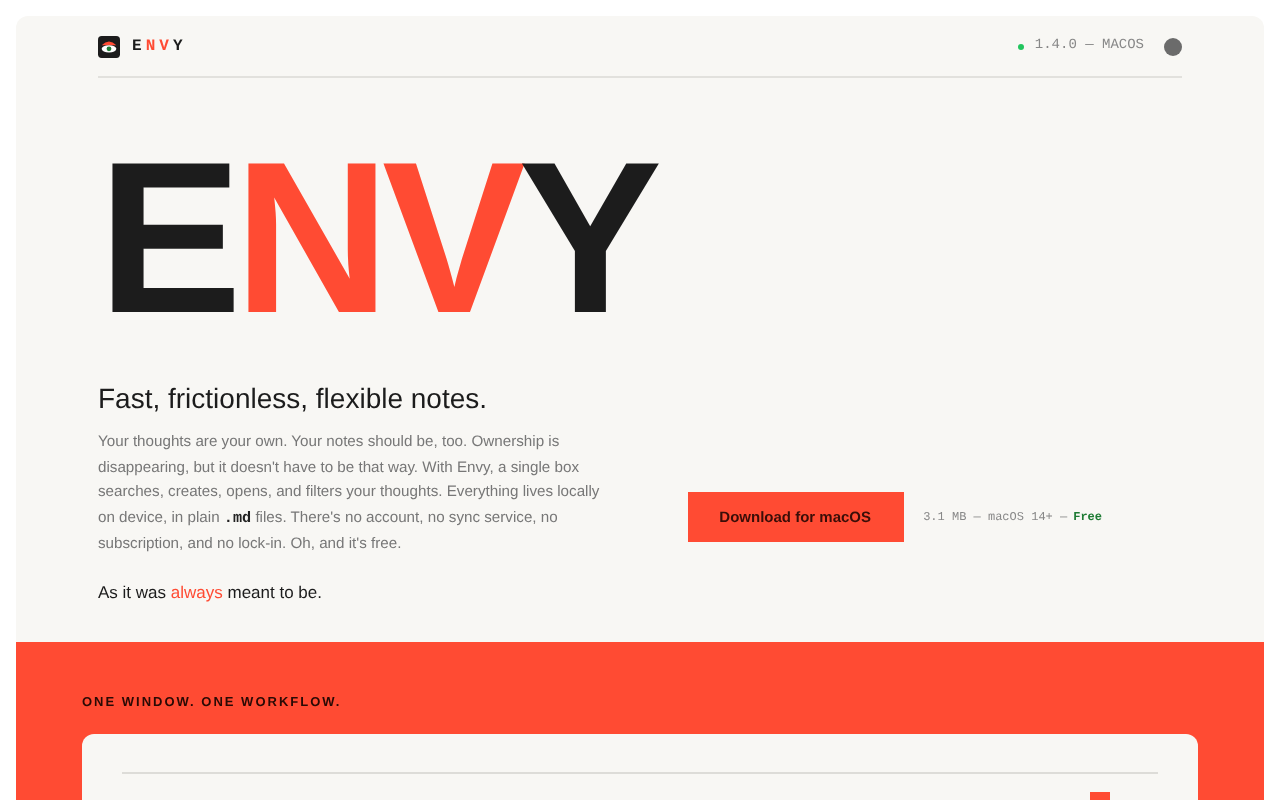  Describe the element at coordinates (166, 237) in the screenshot. I see `hero-wordmark-letter: E` at that location.